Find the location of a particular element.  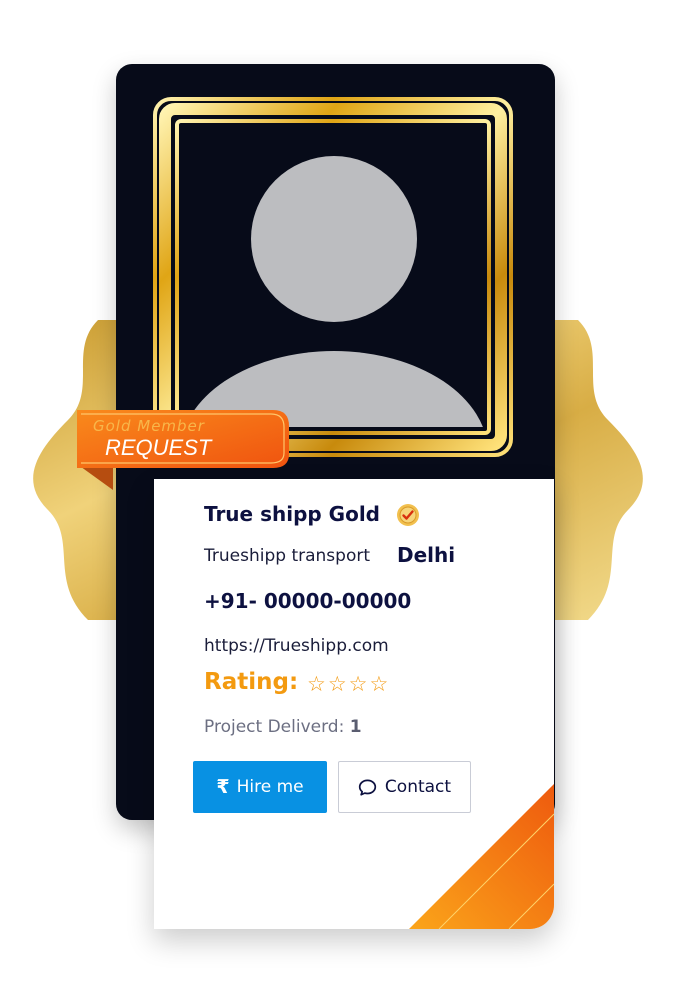

badge-tier: Gold Member is located at coordinates (149, 426).